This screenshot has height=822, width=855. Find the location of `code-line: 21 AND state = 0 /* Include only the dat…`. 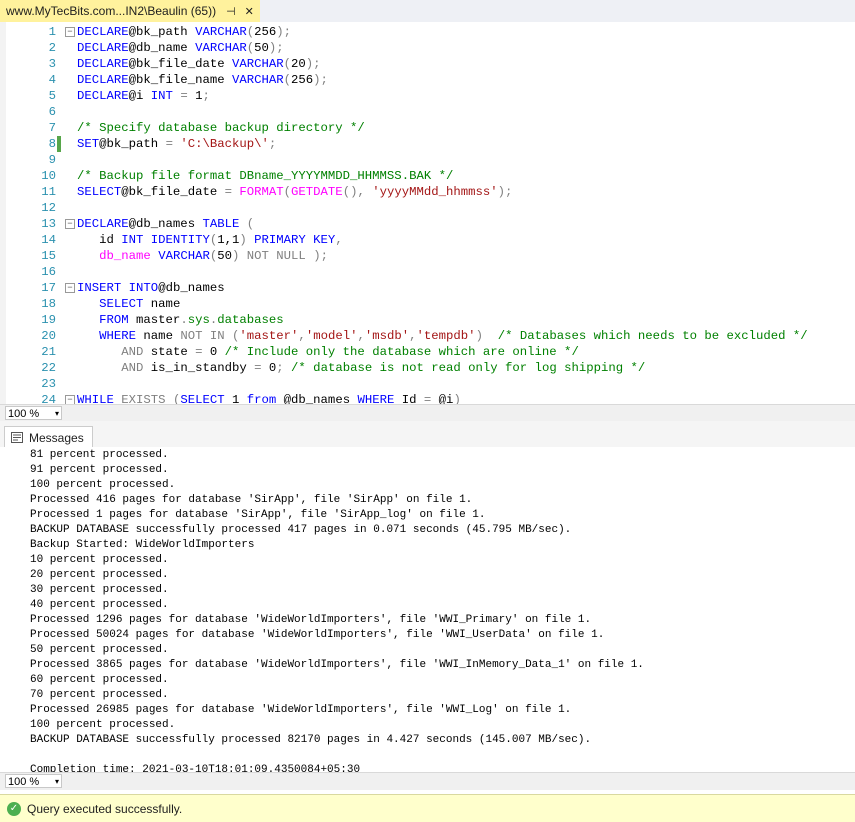

code-line: 21 AND state = 0 /* Include only the dat… is located at coordinates (427, 352).